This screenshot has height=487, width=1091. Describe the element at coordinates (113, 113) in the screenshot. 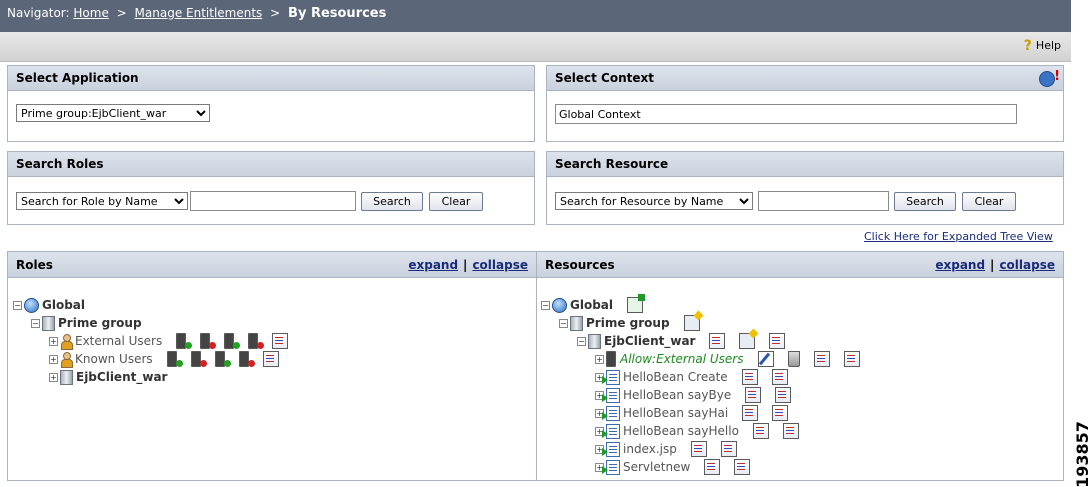

I see `application-select: Prime group:EjbClient_war` at that location.